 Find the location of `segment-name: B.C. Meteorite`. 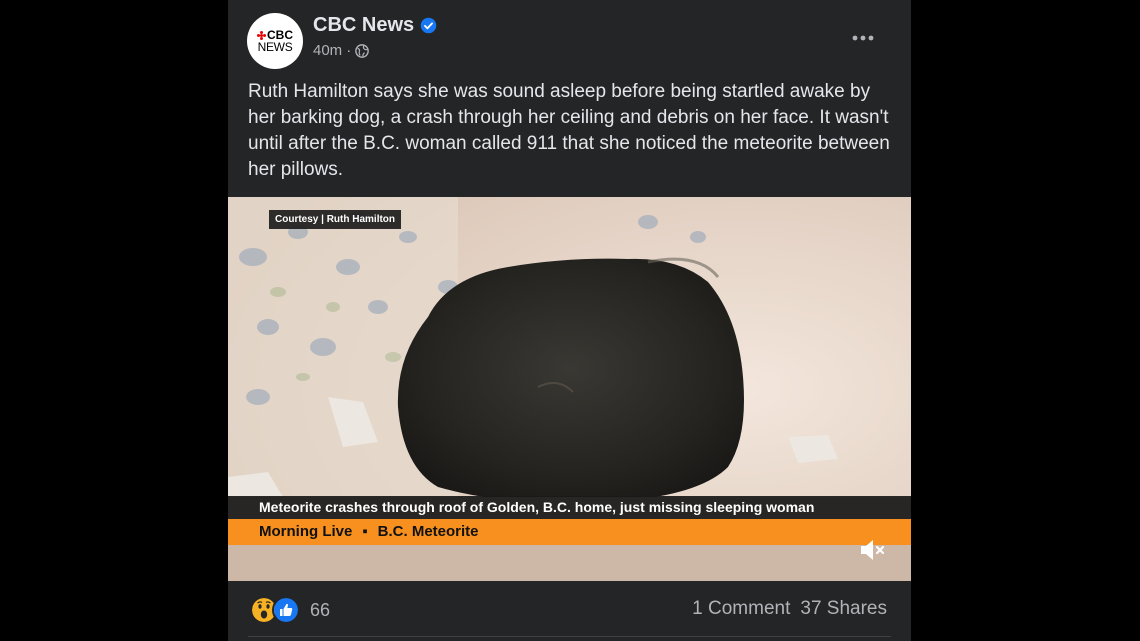

segment-name: B.C. Meteorite is located at coordinates (428, 531).